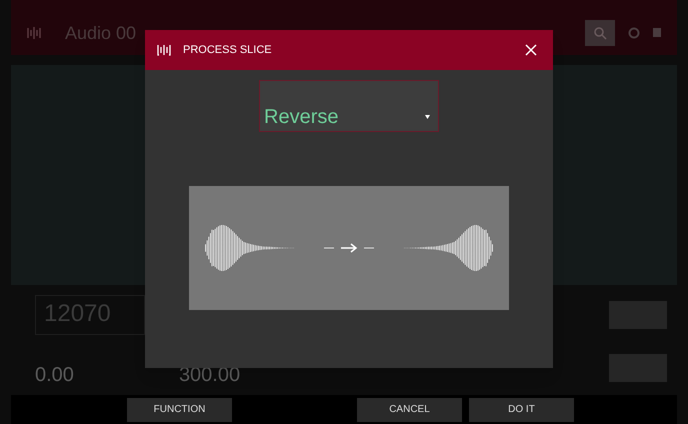  What do you see at coordinates (638, 368) in the screenshot?
I see `snap-lock-button` at bounding box center [638, 368].